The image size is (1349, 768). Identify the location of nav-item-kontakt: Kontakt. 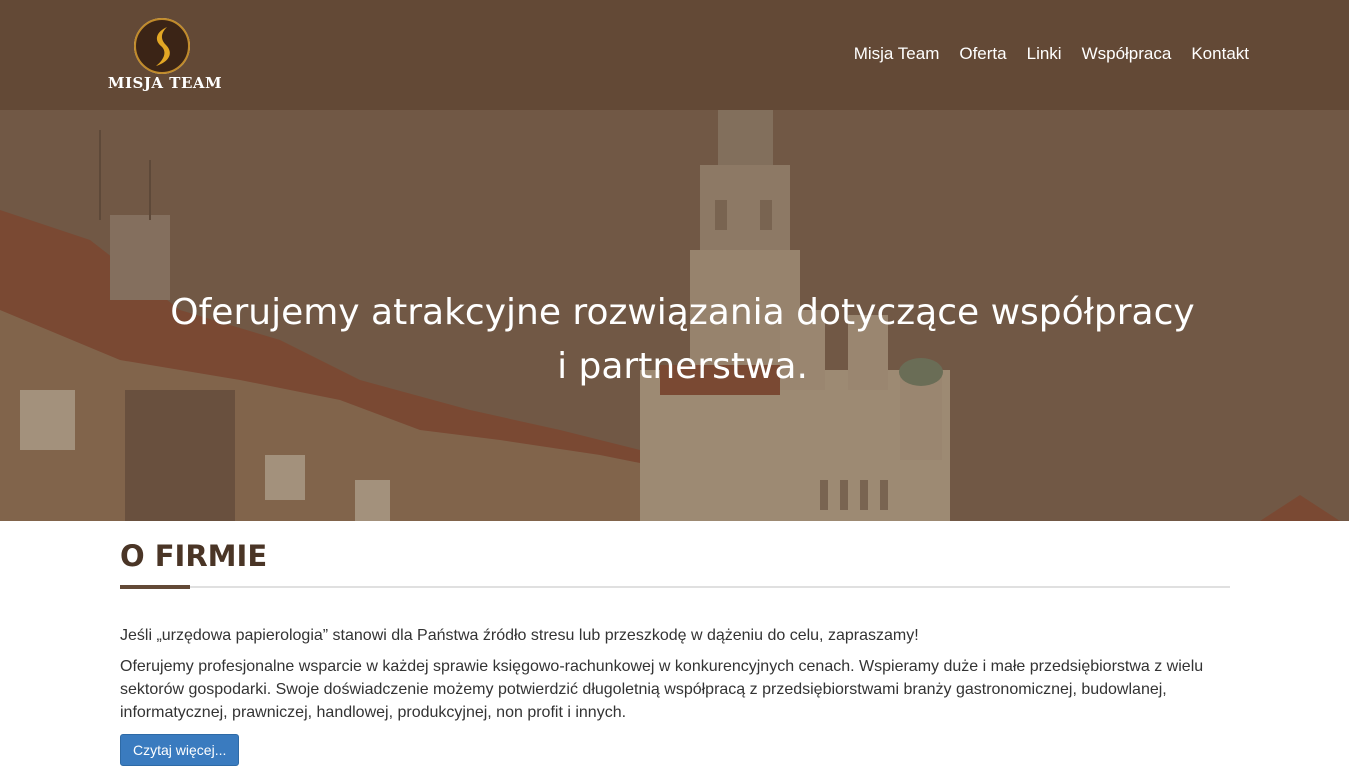
(1220, 54).